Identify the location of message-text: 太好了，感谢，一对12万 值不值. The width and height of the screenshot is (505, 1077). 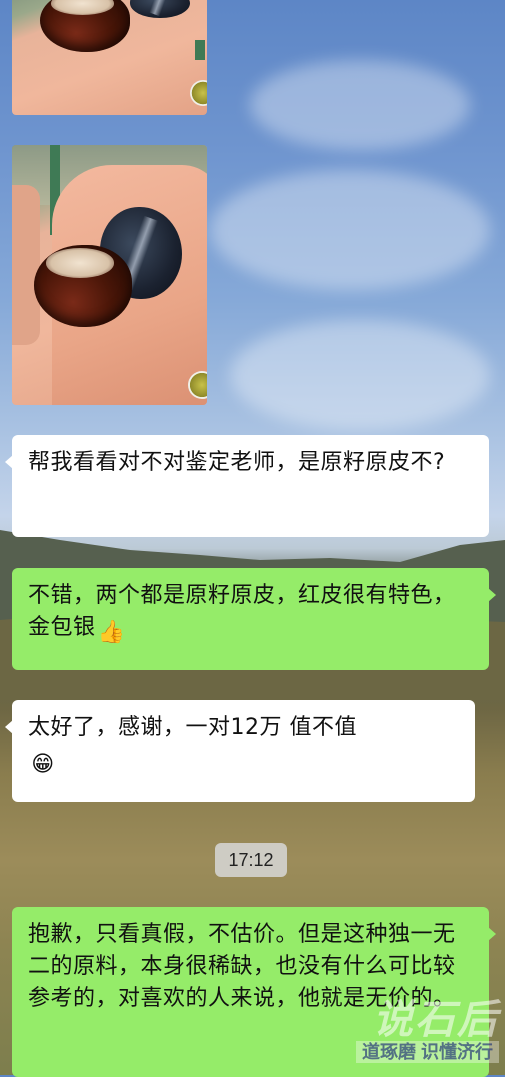
(192, 727).